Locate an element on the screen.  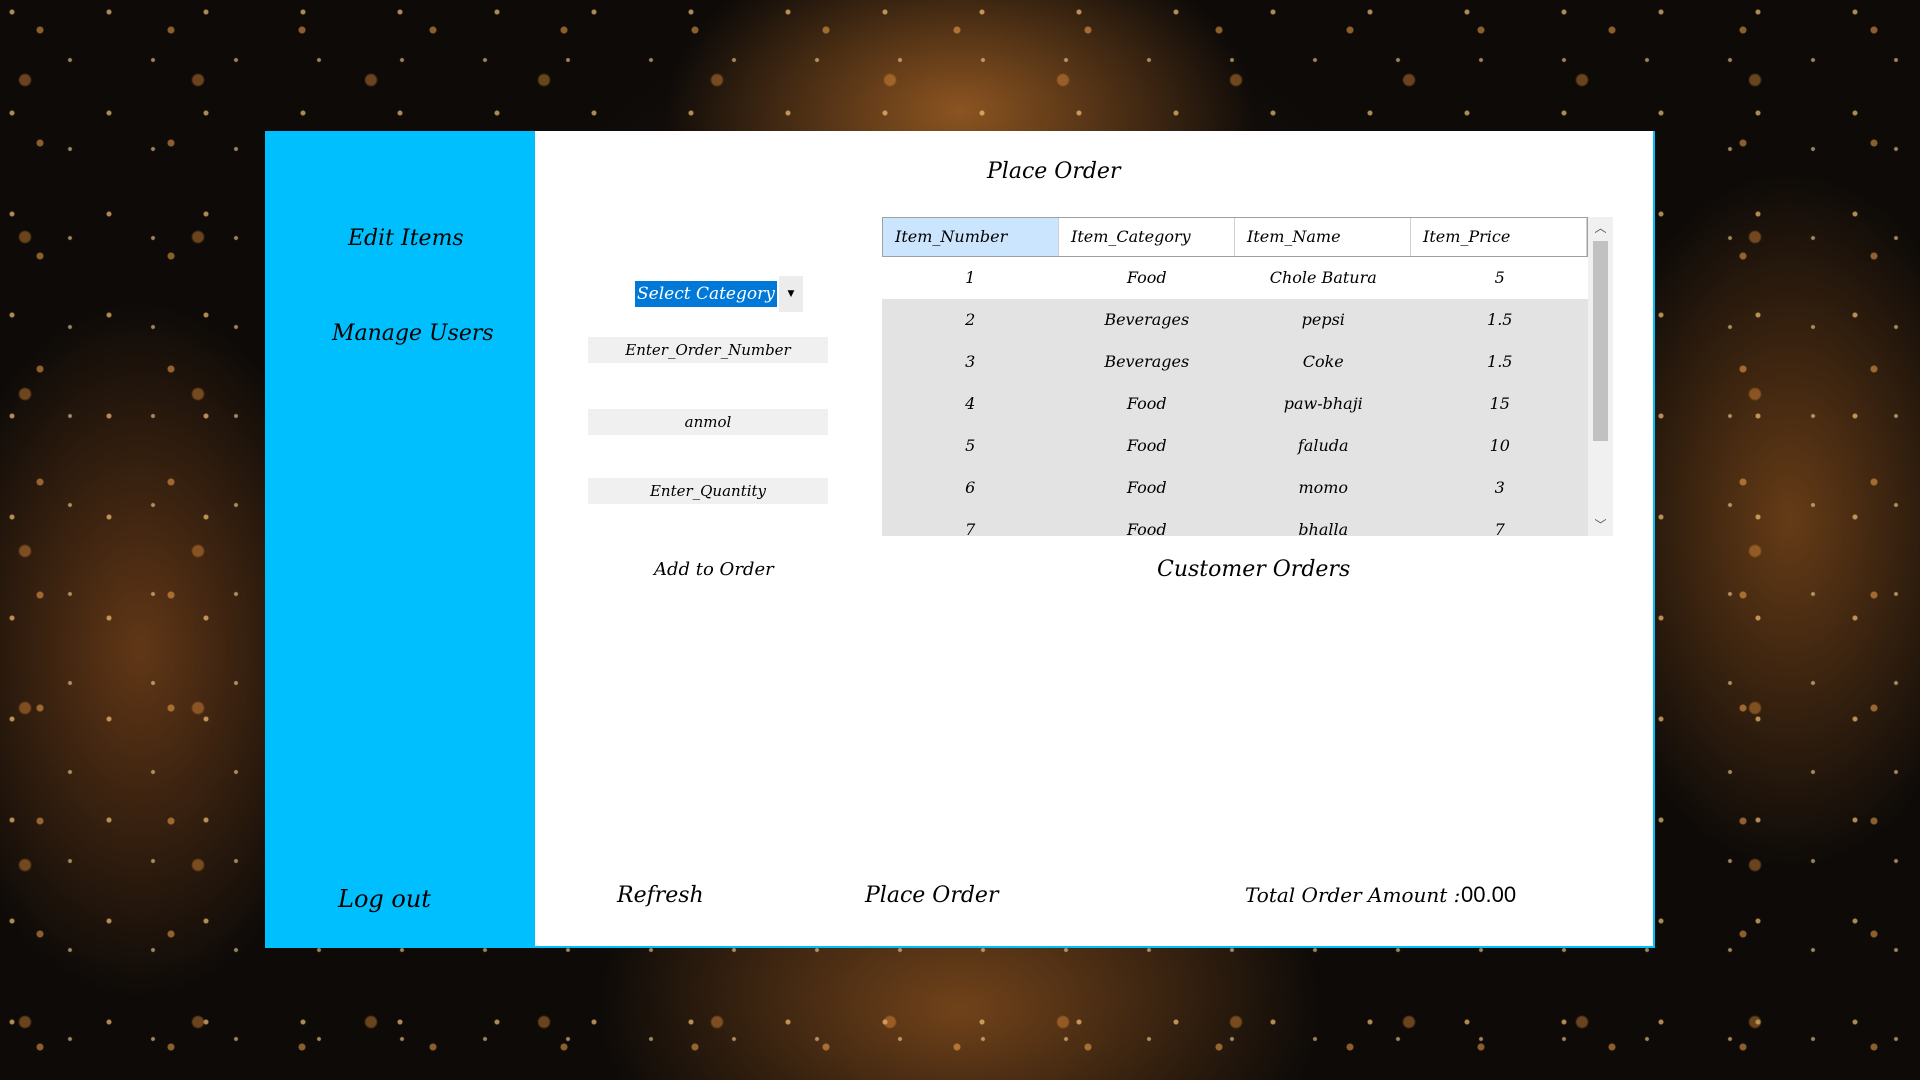
cell-item-price: 10 is located at coordinates (1500, 446).